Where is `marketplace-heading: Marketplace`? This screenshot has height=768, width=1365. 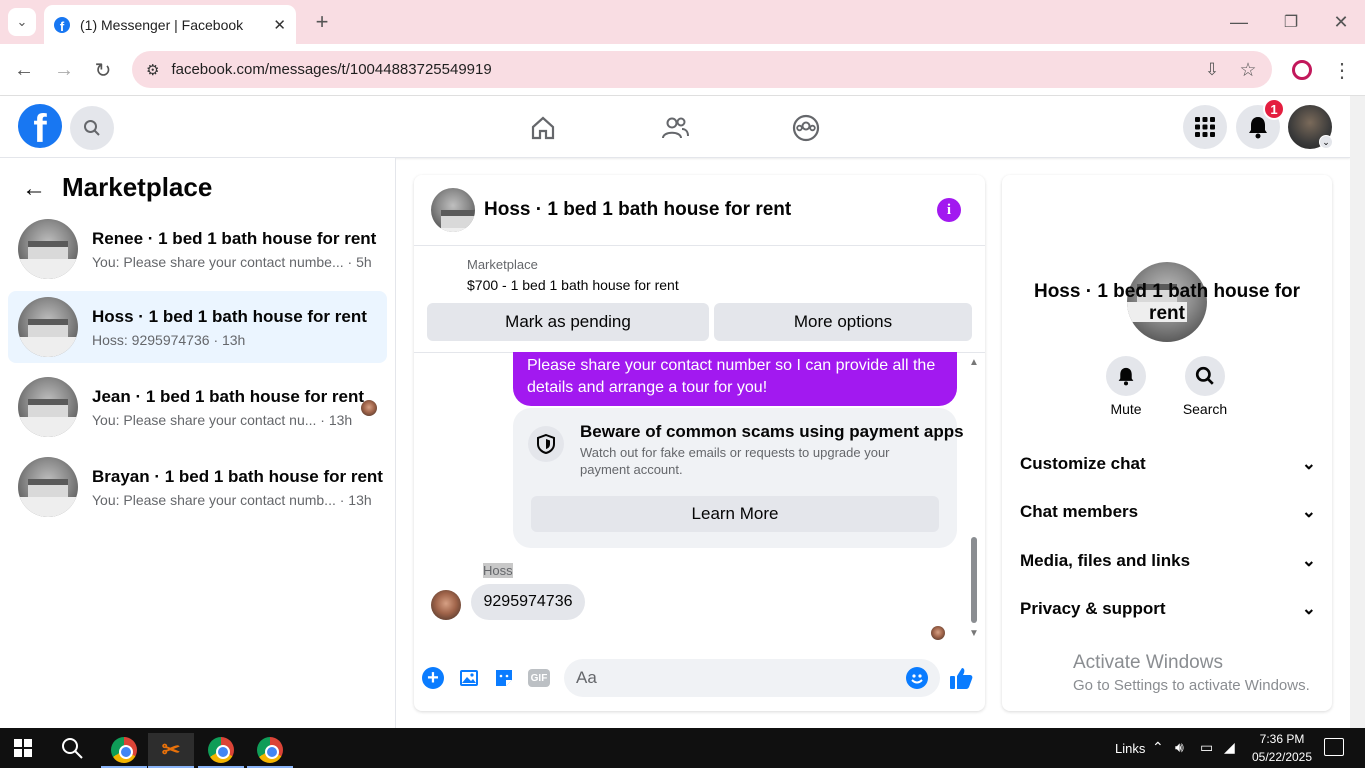
marketplace-heading: Marketplace is located at coordinates (137, 187).